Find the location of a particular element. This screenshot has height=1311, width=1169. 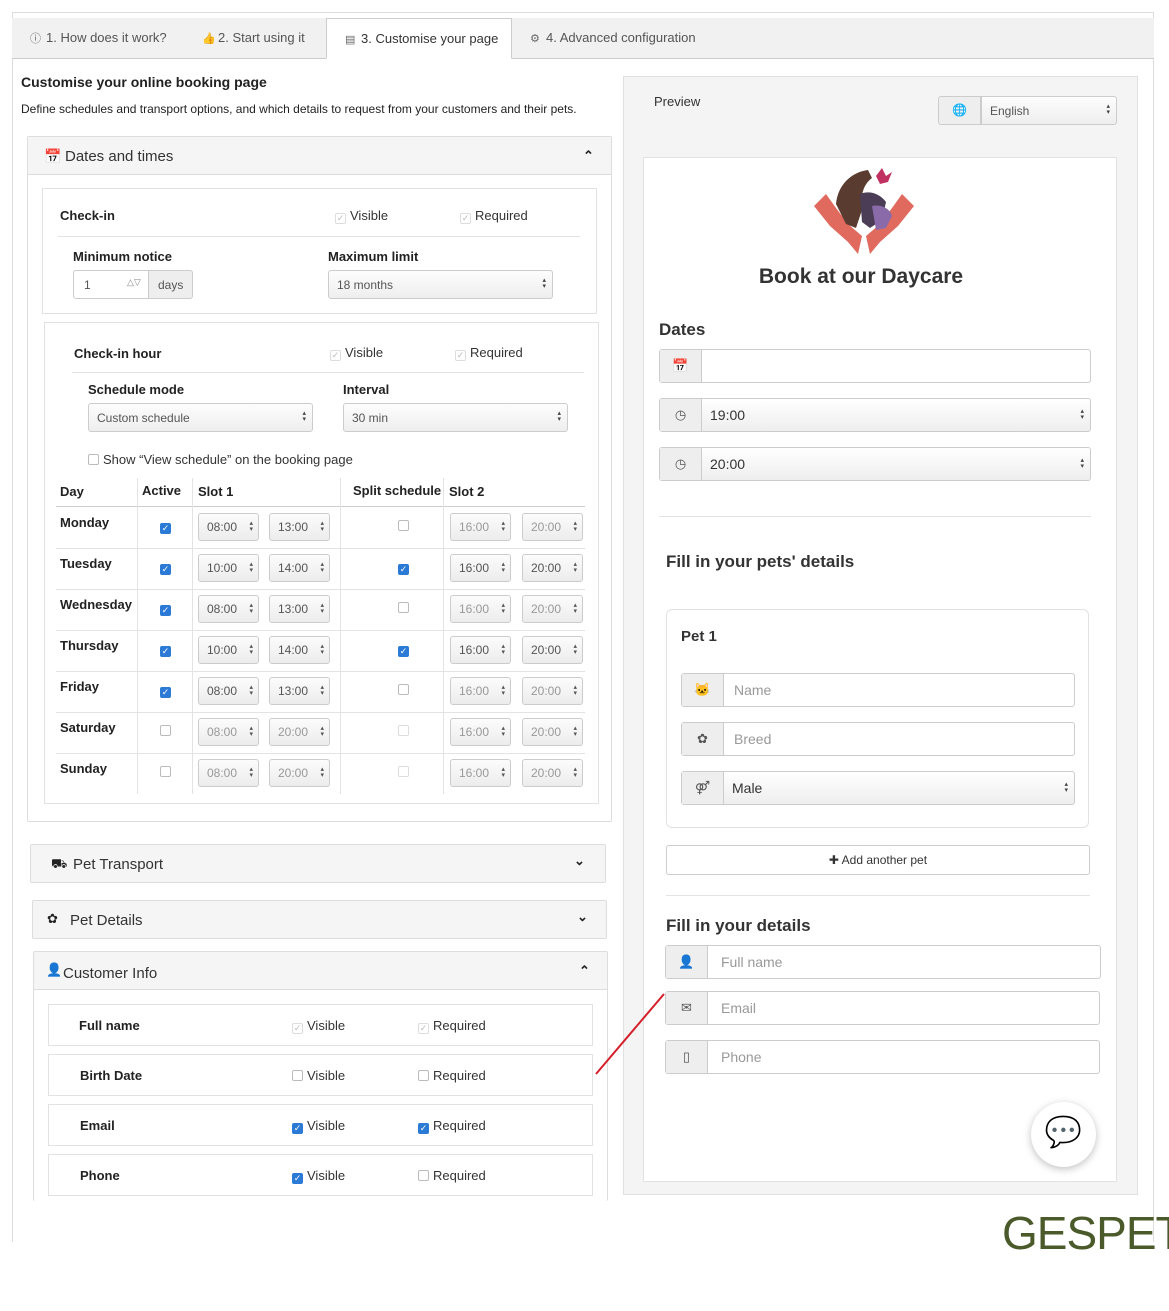

customer-info-header: 👤 Customer Info ⌃ is located at coordinates (320, 971).